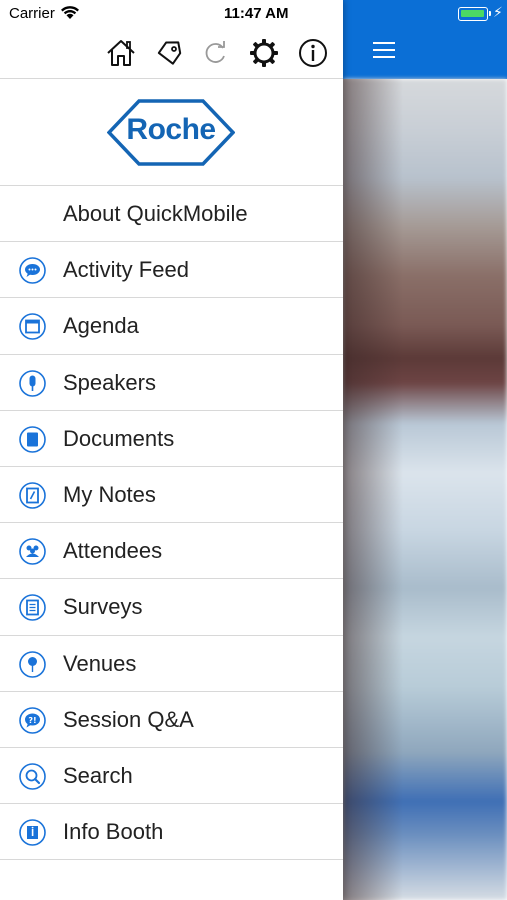  I want to click on info-icon, so click(313, 53).